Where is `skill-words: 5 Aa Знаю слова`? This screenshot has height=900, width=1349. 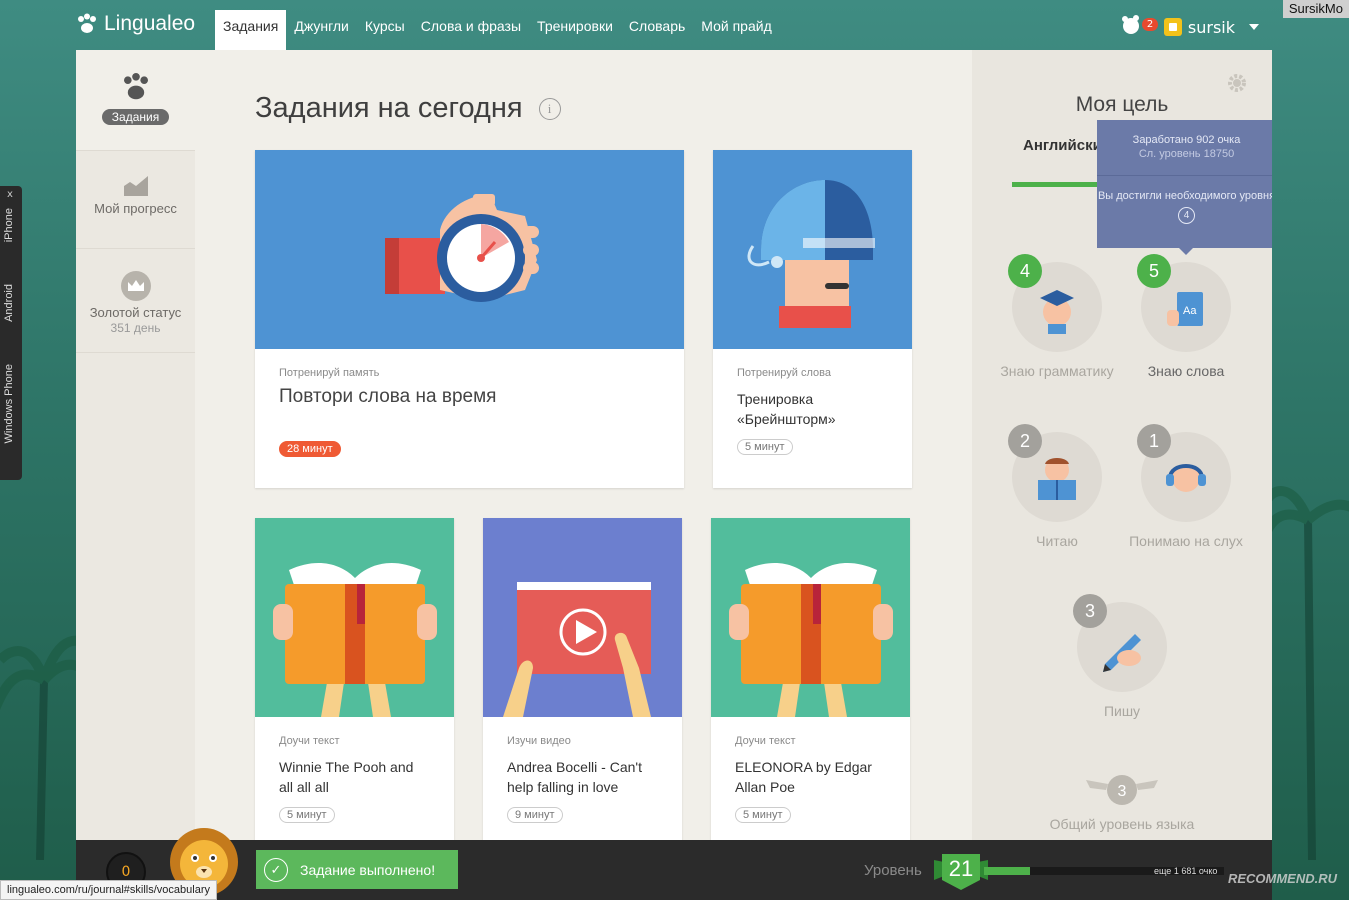 skill-words: 5 Aa Знаю слова is located at coordinates (1186, 316).